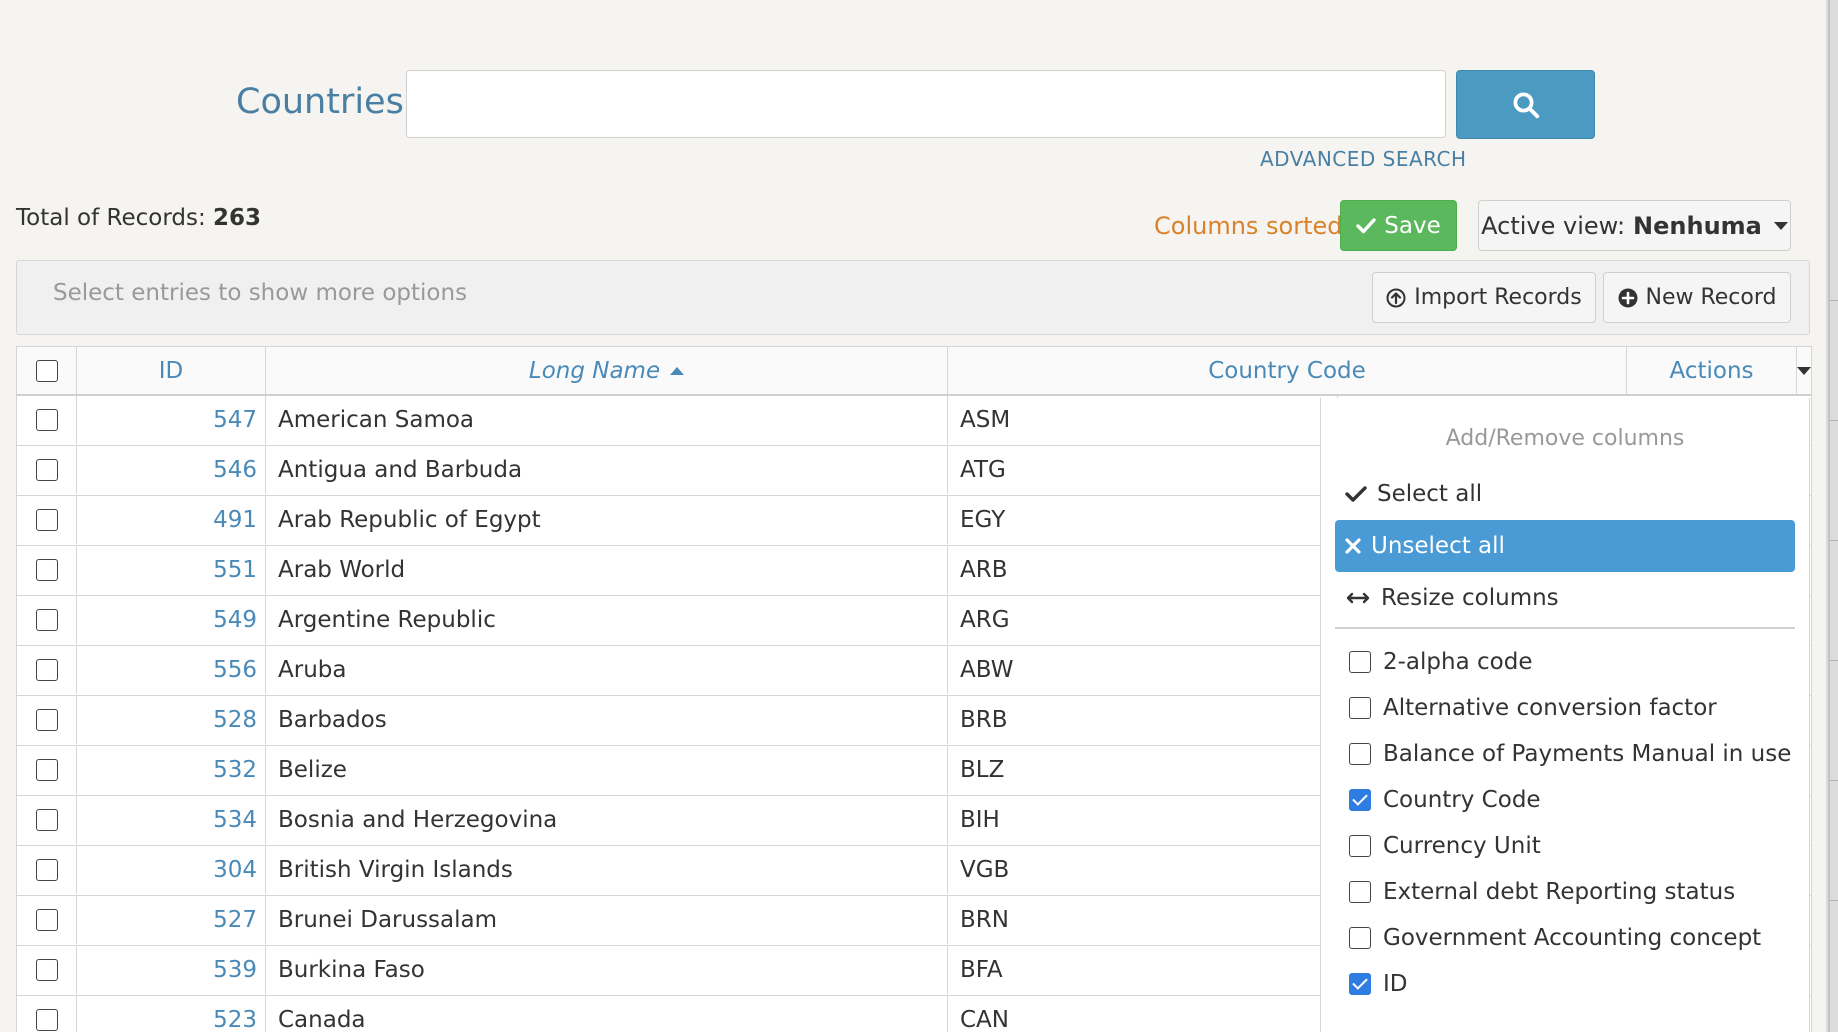 Image resolution: width=1838 pixels, height=1032 pixels. Describe the element at coordinates (1572, 938) in the screenshot. I see `column-toggle-label: Government Accounting concept` at that location.